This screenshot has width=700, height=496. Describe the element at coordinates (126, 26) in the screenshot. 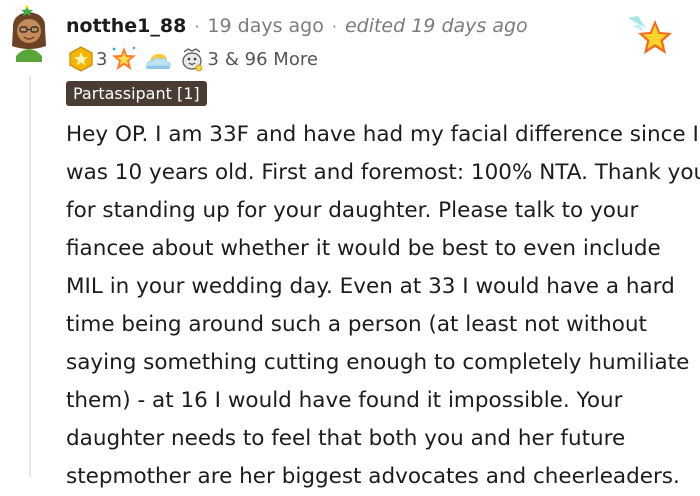

I see `username: notthe1_88` at that location.